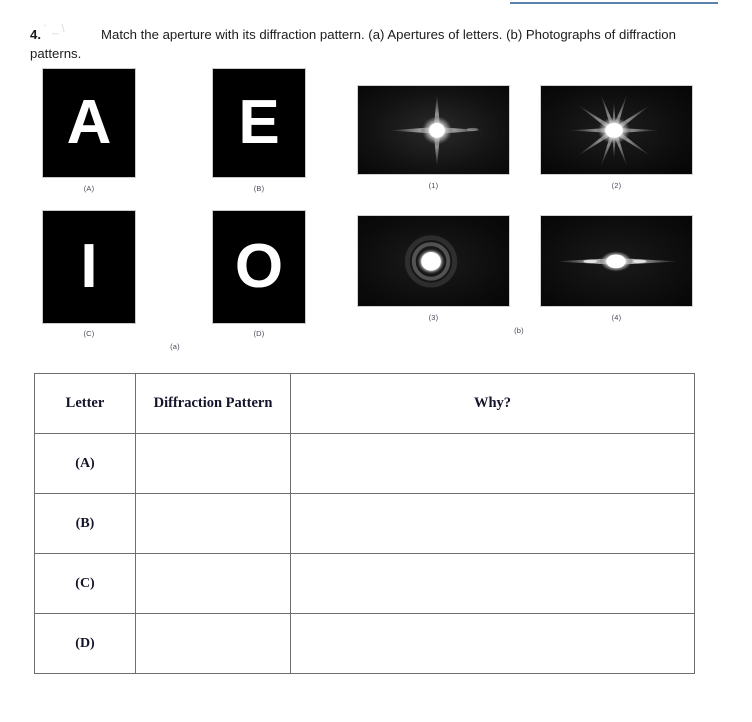 The width and height of the screenshot is (752, 722). Describe the element at coordinates (85, 583) in the screenshot. I see `row-label-C: (C)` at that location.